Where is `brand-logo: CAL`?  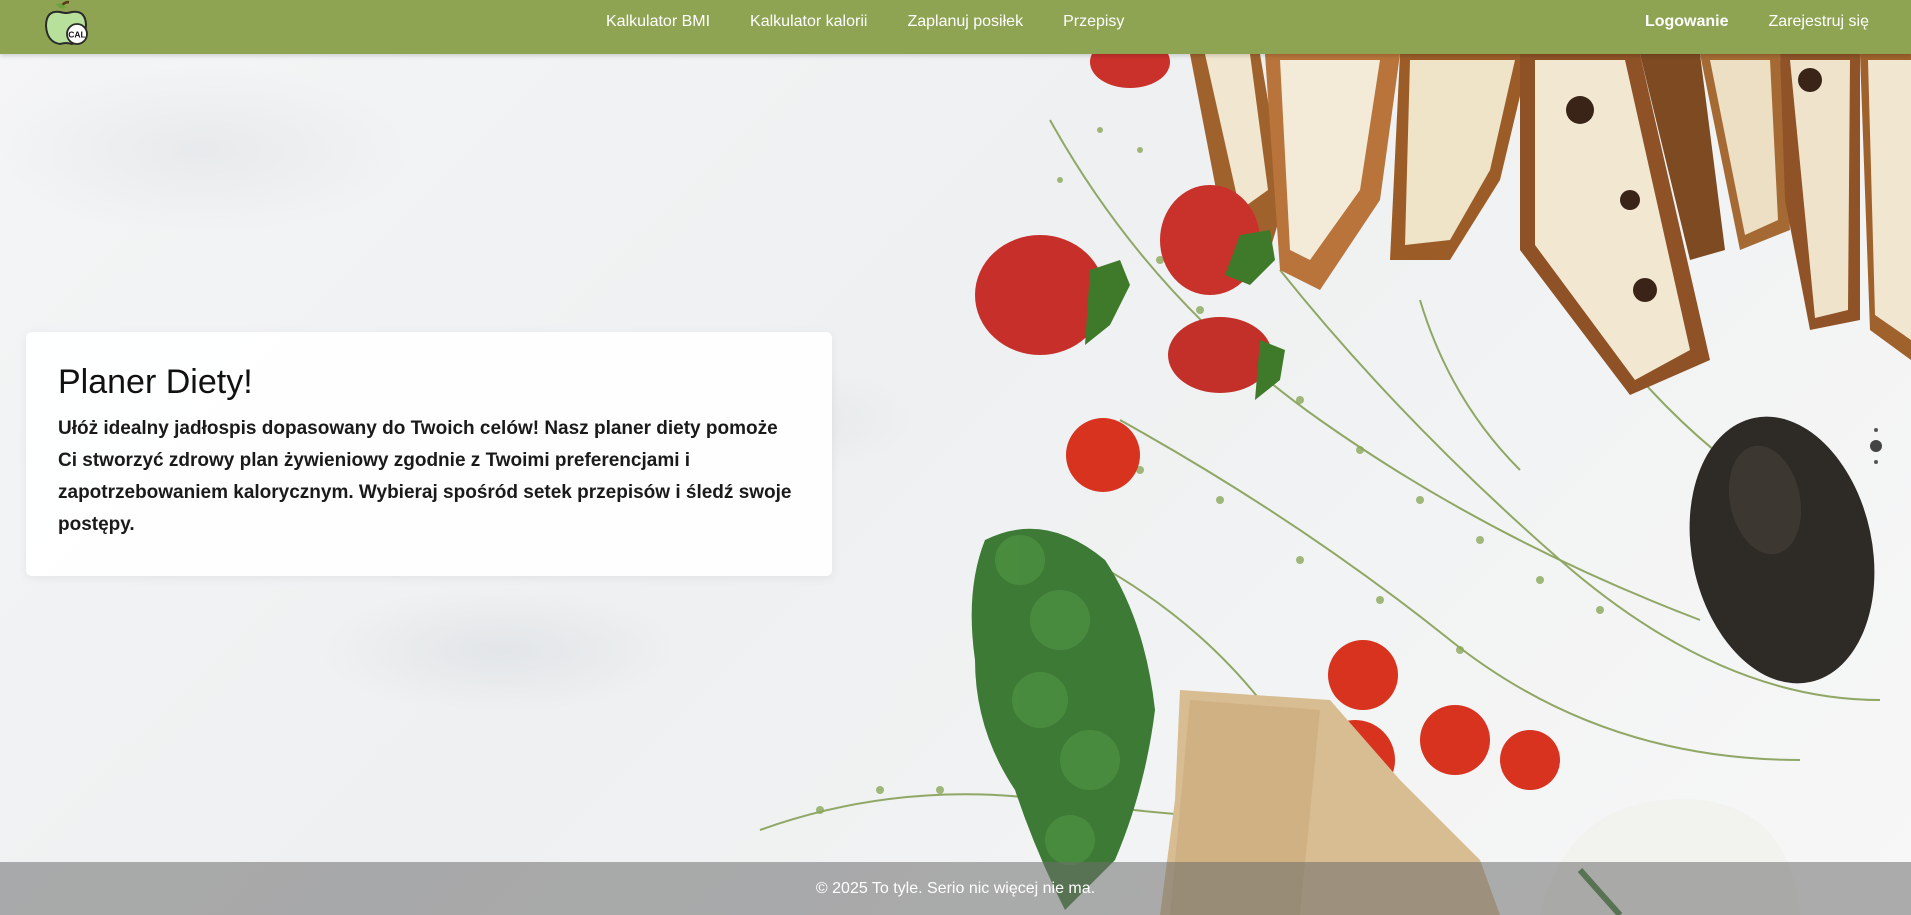 brand-logo: CAL is located at coordinates (67, 24).